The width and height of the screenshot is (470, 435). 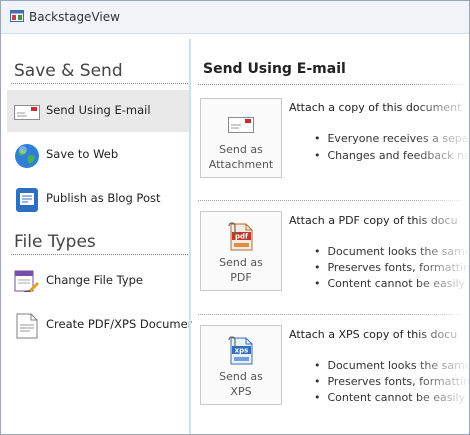 I want to click on envelope-attachment-icon, so click(x=241, y=125).